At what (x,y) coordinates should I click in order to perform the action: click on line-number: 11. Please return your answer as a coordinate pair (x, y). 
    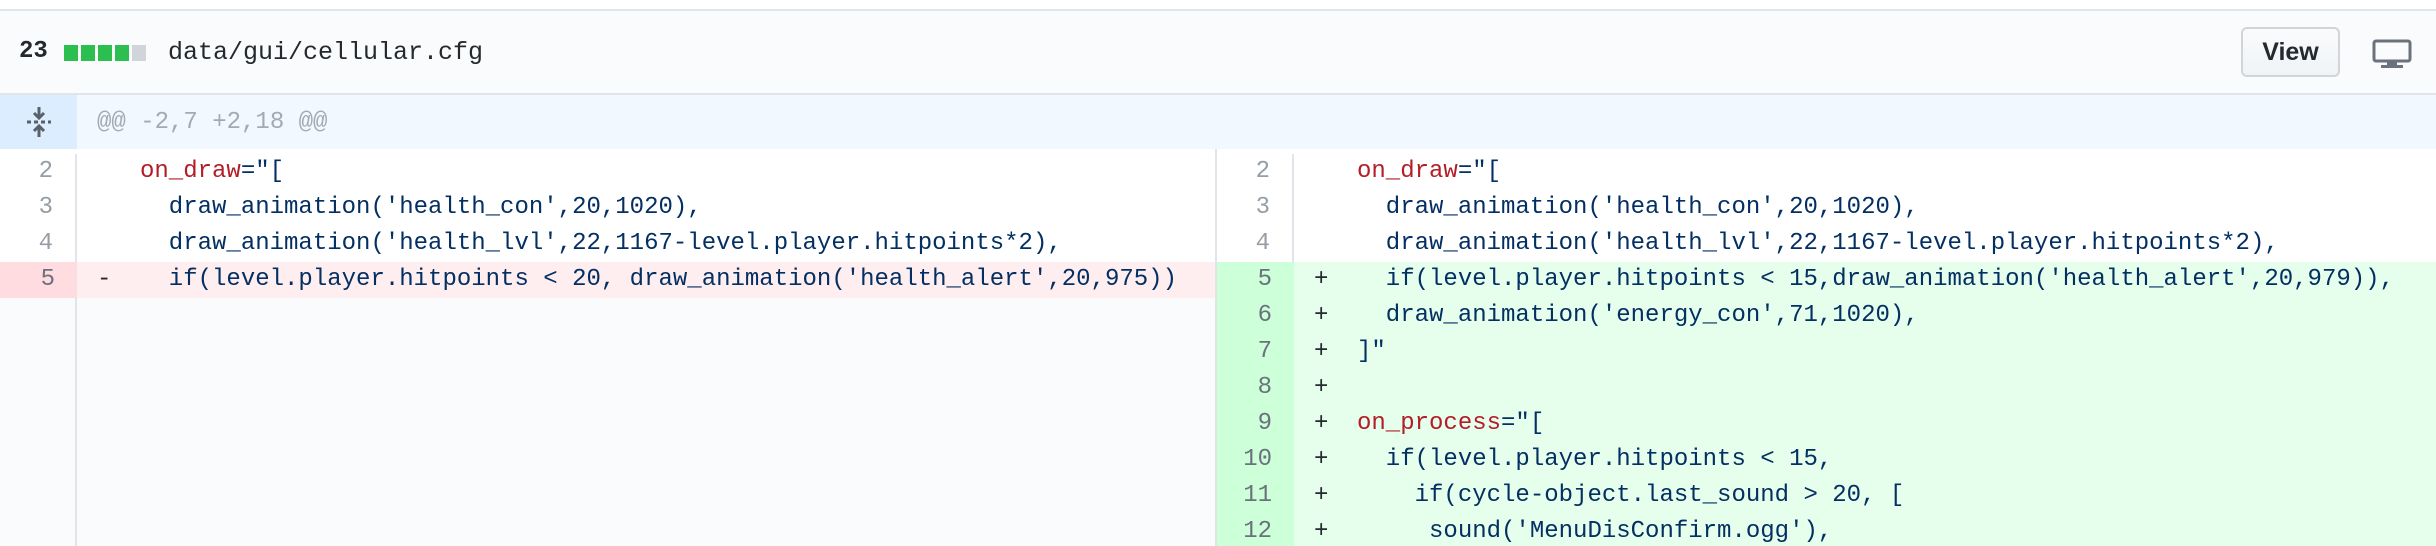
    Looking at the image, I should click on (1255, 496).